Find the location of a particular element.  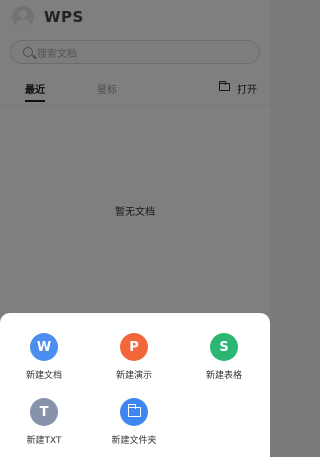

new-folder-button: 新建文件夹 is located at coordinates (134, 422).